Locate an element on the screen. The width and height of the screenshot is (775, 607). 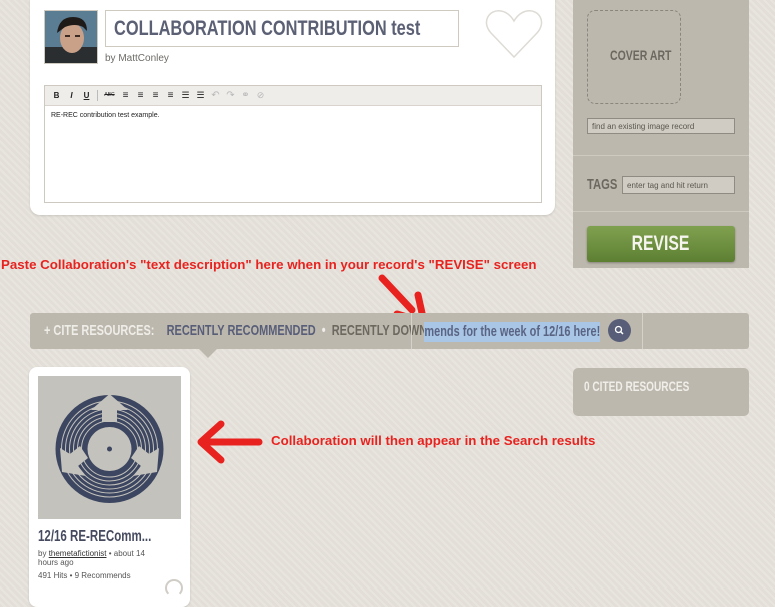
revise-button-label: REVISE is located at coordinates (661, 243).